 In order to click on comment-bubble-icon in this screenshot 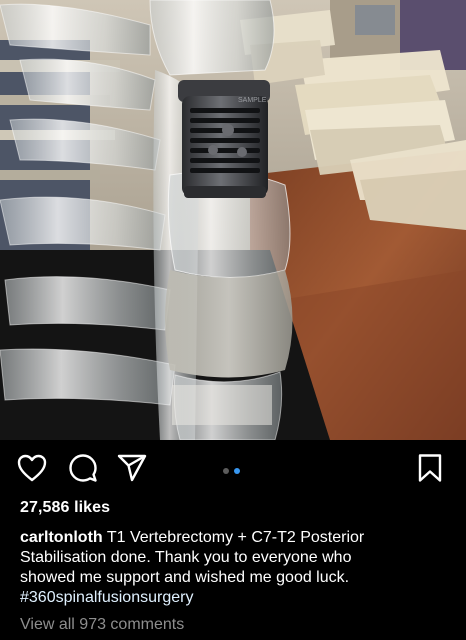, I will do `click(83, 468)`.